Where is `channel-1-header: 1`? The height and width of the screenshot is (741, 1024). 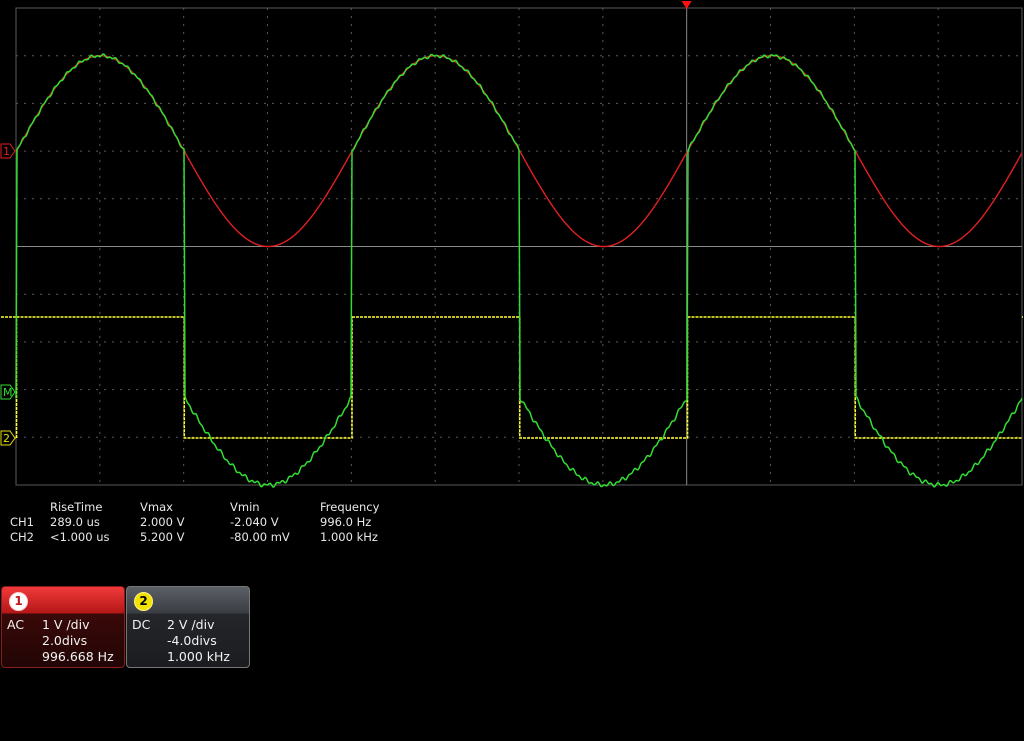 channel-1-header: 1 is located at coordinates (63, 600).